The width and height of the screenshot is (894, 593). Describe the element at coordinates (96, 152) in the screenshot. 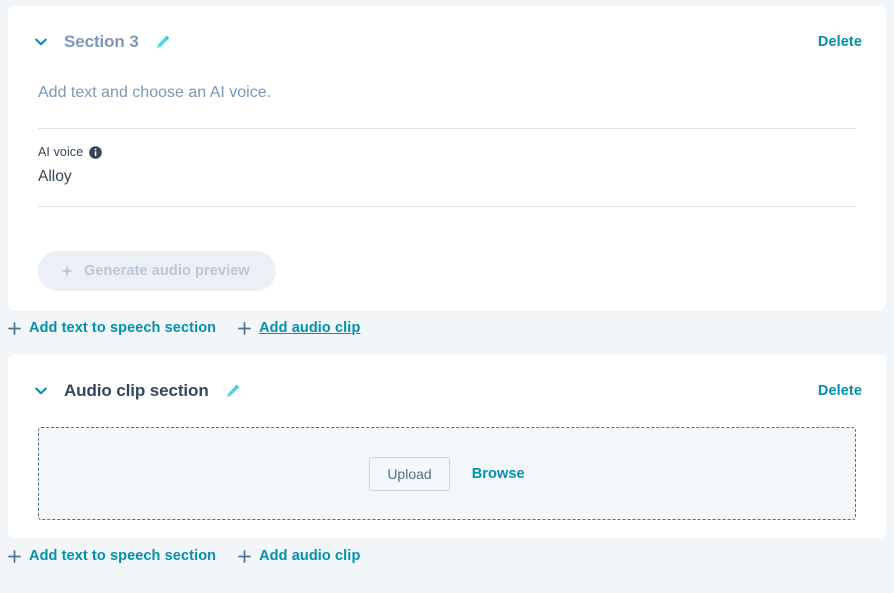

I see `info-icon` at that location.